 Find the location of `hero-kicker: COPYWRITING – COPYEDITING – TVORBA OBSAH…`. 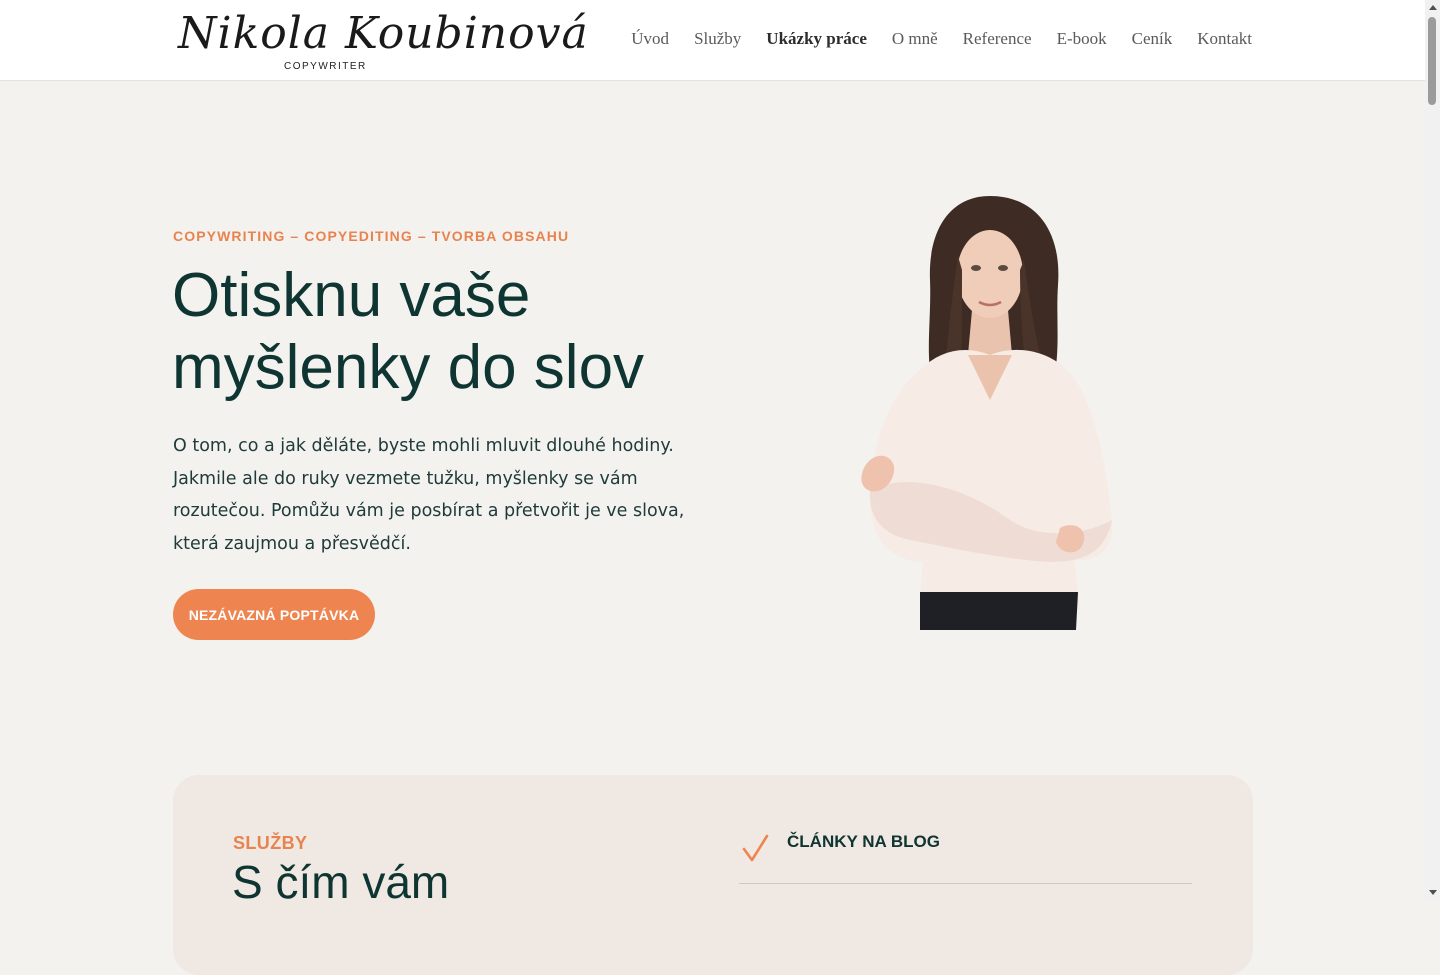

hero-kicker: COPYWRITING – COPYEDITING – TVORBA OBSAH… is located at coordinates (371, 236).